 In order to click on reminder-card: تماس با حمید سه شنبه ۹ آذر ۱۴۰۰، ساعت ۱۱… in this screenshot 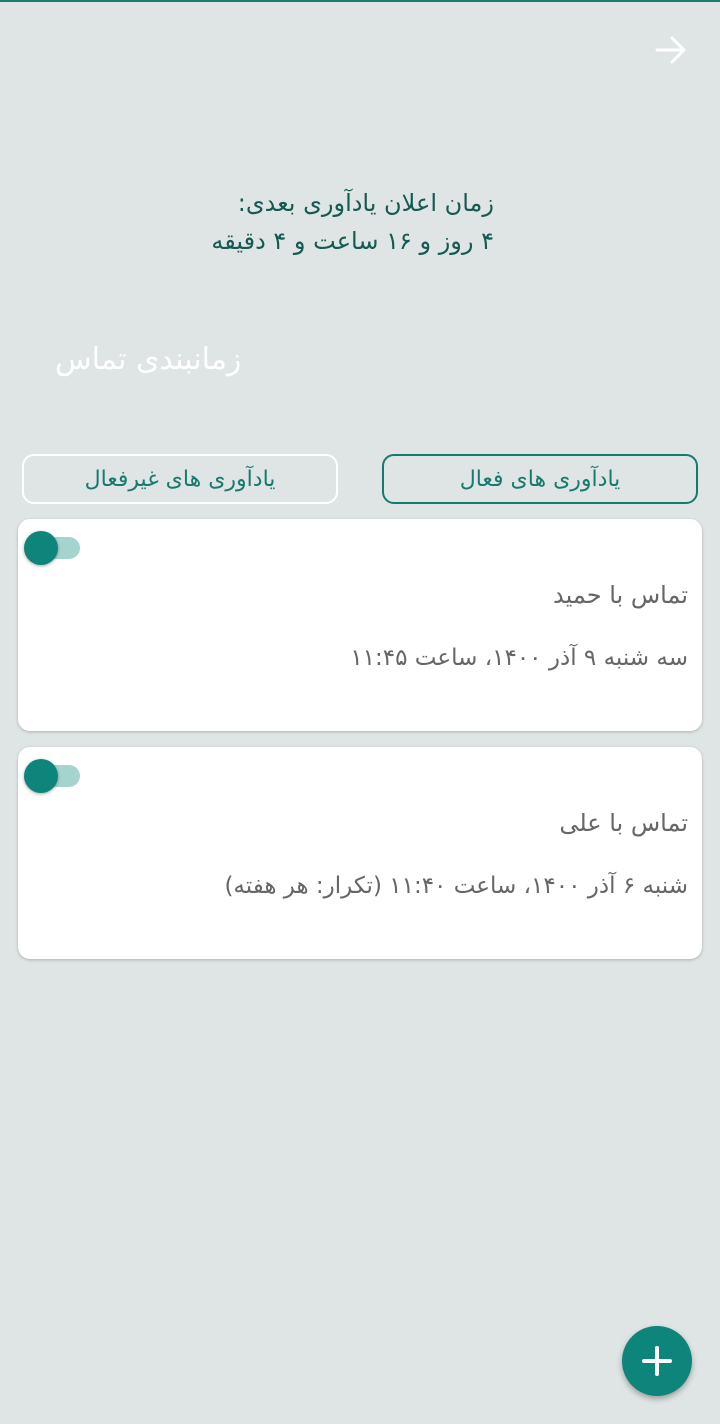, I will do `click(360, 625)`.